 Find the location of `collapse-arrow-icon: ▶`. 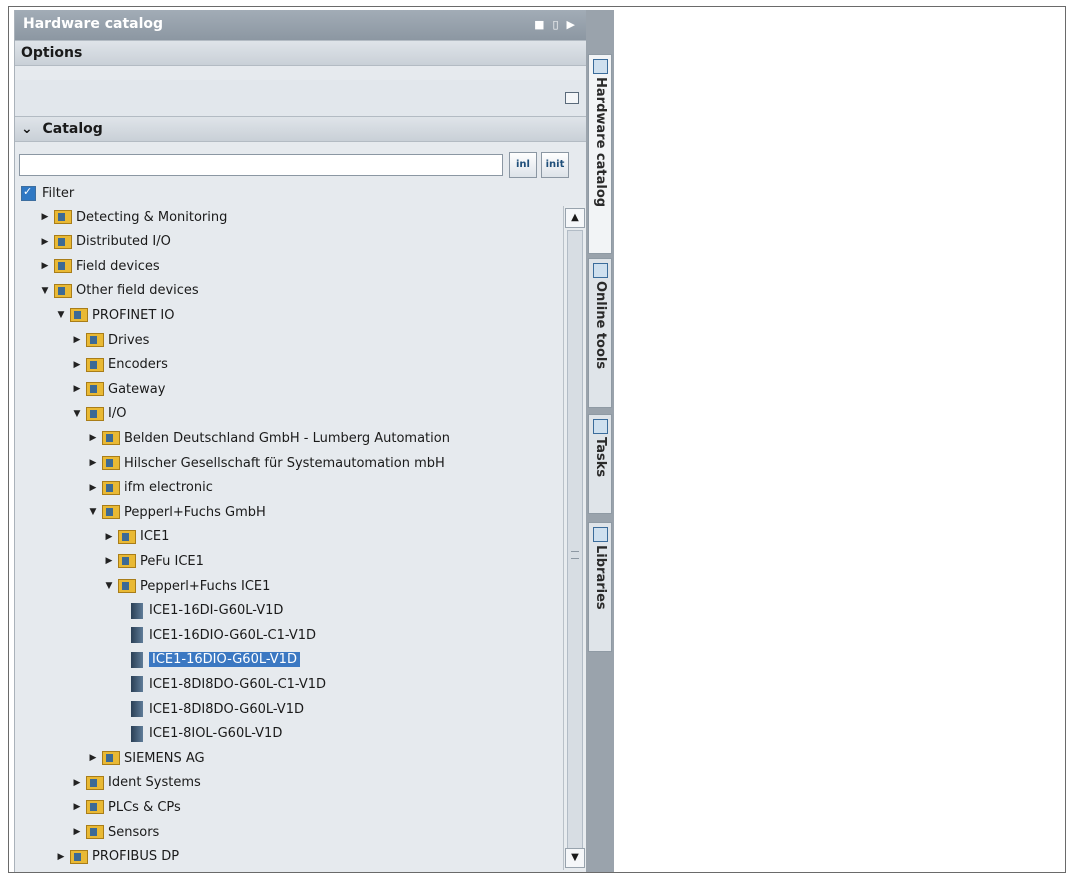

collapse-arrow-icon: ▶ is located at coordinates (571, 25).